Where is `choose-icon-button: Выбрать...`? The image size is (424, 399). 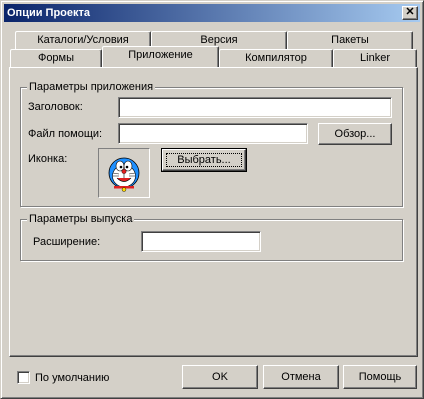
choose-icon-button: Выбрать... is located at coordinates (204, 160).